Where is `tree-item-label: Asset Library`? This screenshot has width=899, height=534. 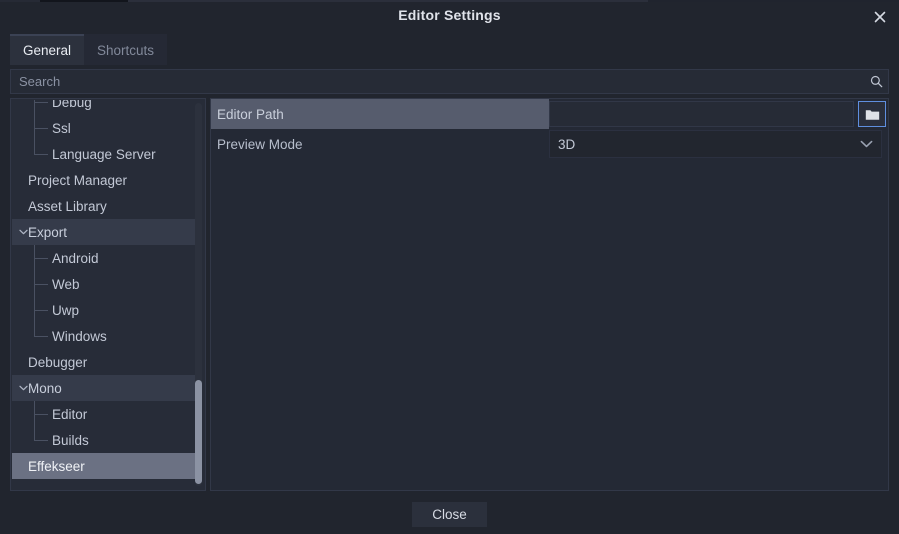 tree-item-label: Asset Library is located at coordinates (67, 206).